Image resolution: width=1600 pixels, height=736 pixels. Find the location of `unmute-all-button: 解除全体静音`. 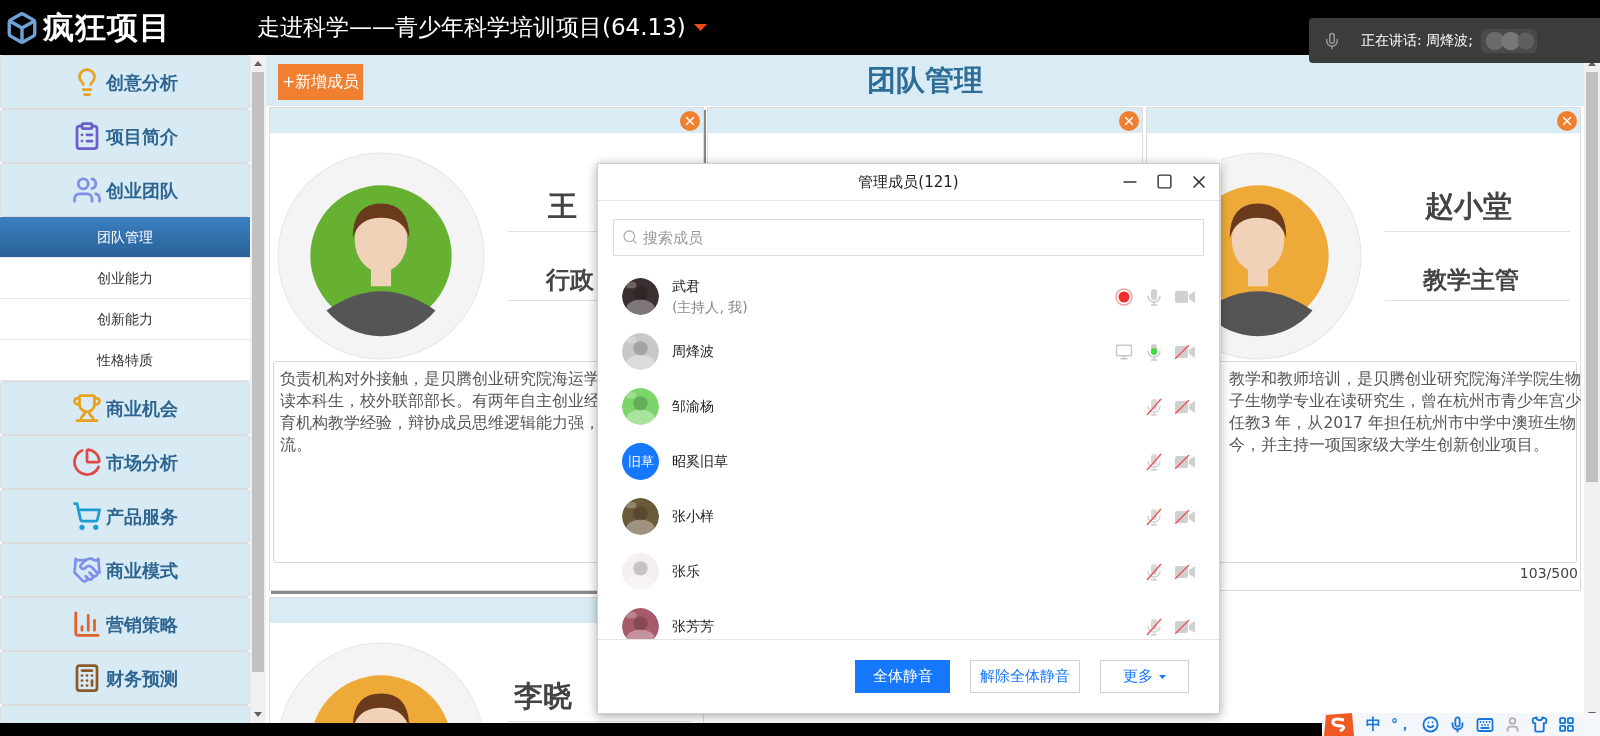

unmute-all-button: 解除全体静音 is located at coordinates (1025, 676).